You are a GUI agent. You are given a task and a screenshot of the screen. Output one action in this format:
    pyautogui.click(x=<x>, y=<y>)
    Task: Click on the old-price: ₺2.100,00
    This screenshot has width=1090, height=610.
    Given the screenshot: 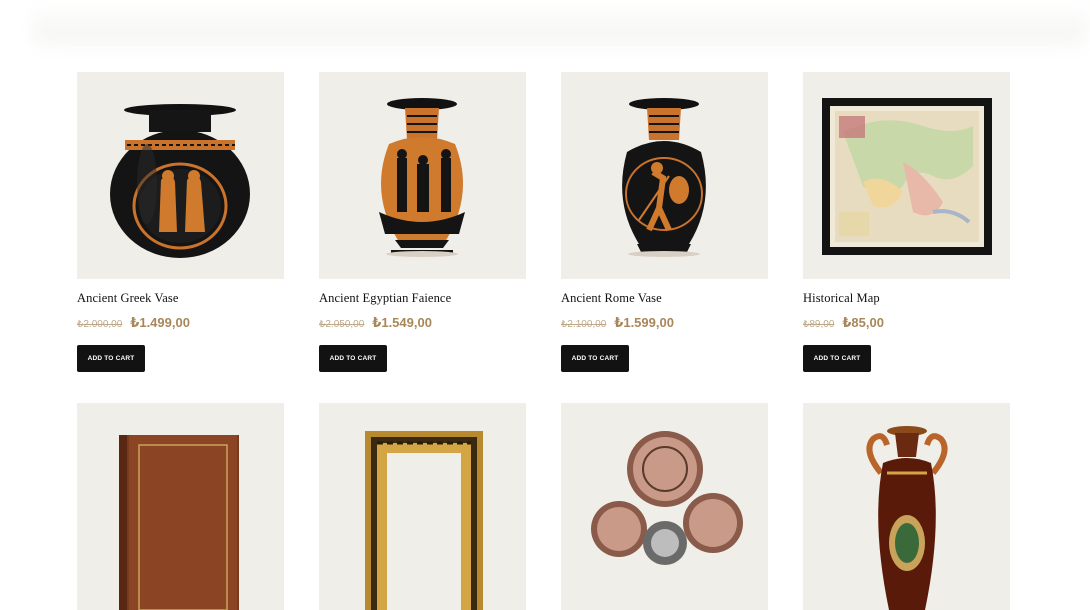 What is the action you would take?
    pyautogui.click(x=584, y=324)
    